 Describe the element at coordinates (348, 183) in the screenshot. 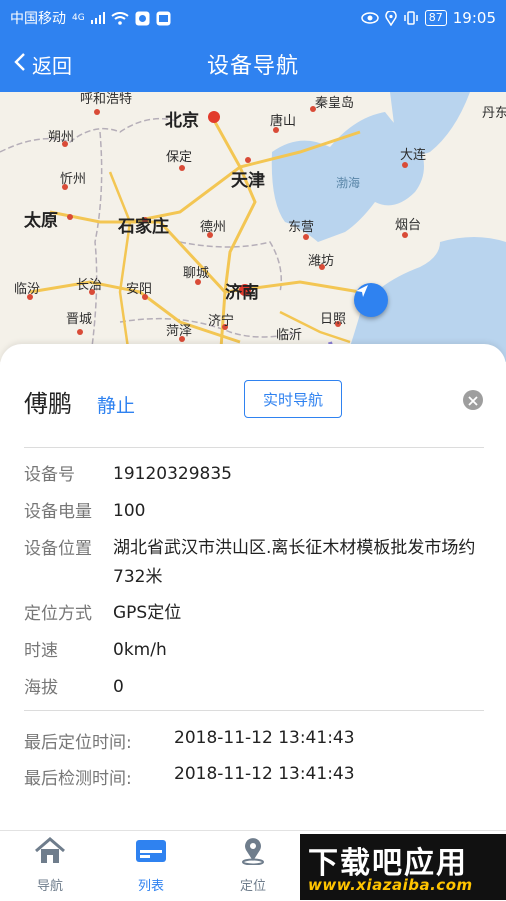

I see `map-label: 渤海` at that location.